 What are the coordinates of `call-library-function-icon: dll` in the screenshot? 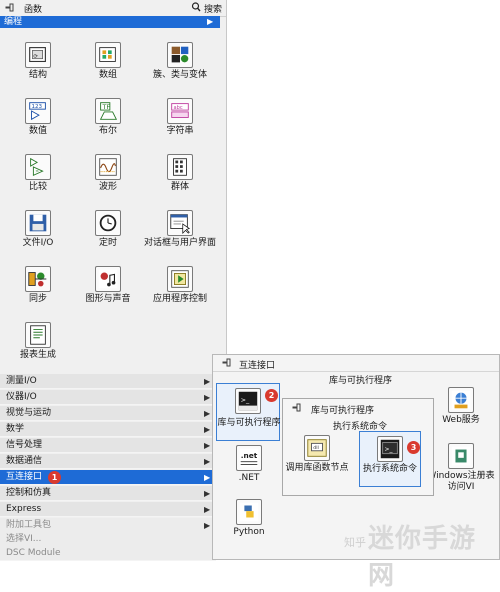 It's located at (317, 448).